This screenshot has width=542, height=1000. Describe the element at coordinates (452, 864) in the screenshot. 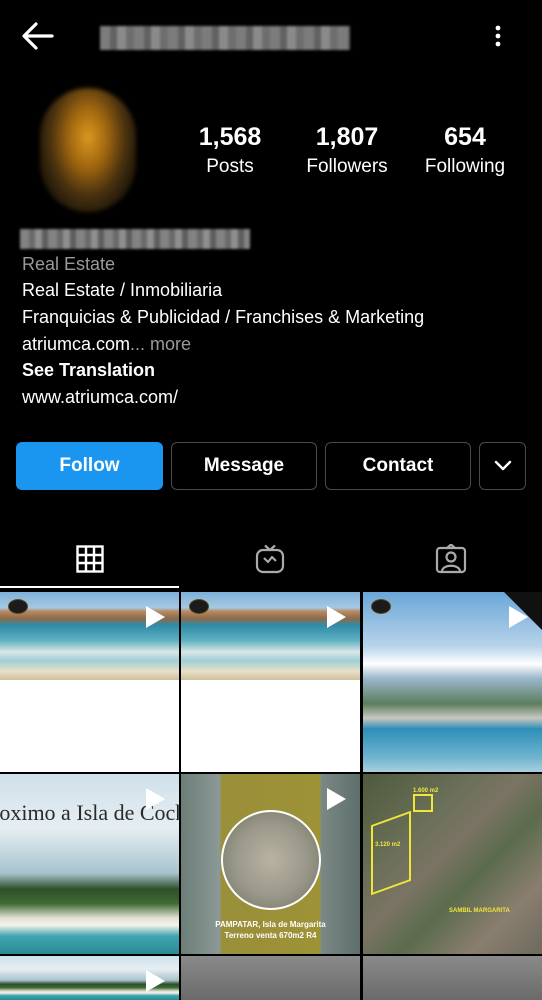

I see `grid-post-6: 3.120 m2 1.600 m2 SAMBIL MARGARITA` at that location.